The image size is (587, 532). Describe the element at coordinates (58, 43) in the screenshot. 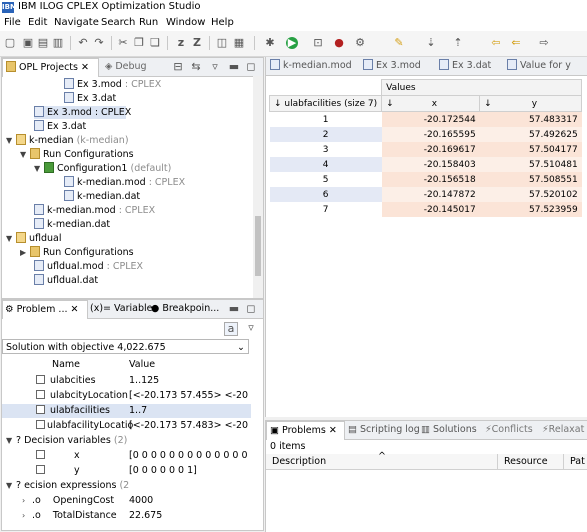

I see `print-icon: ▥` at that location.